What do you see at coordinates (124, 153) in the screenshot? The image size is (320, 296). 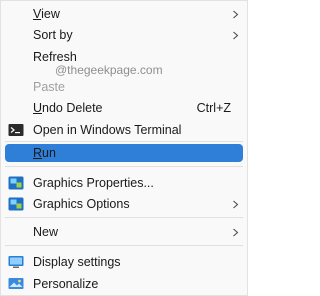 I see `menu-item-run: Run` at bounding box center [124, 153].